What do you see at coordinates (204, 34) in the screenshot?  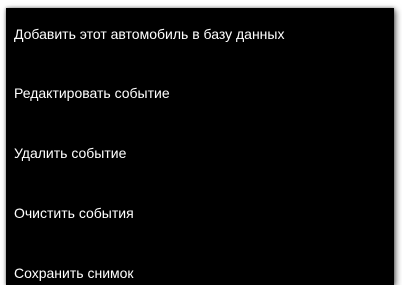 I see `menu-item-add-vehicle-to-database: Добавить этот автомобиль в базу данных` at bounding box center [204, 34].